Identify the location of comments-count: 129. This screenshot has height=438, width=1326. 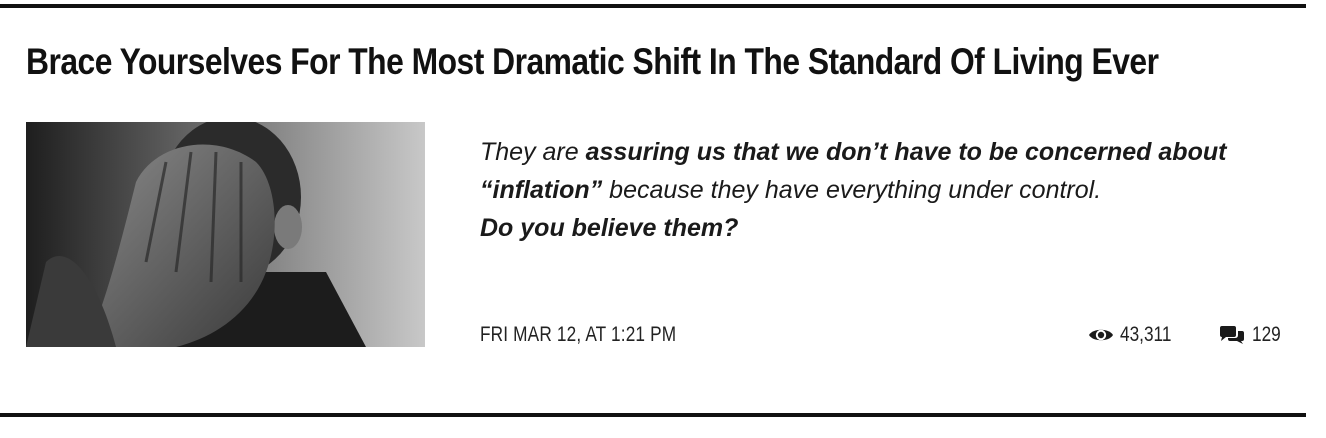
(1252, 335).